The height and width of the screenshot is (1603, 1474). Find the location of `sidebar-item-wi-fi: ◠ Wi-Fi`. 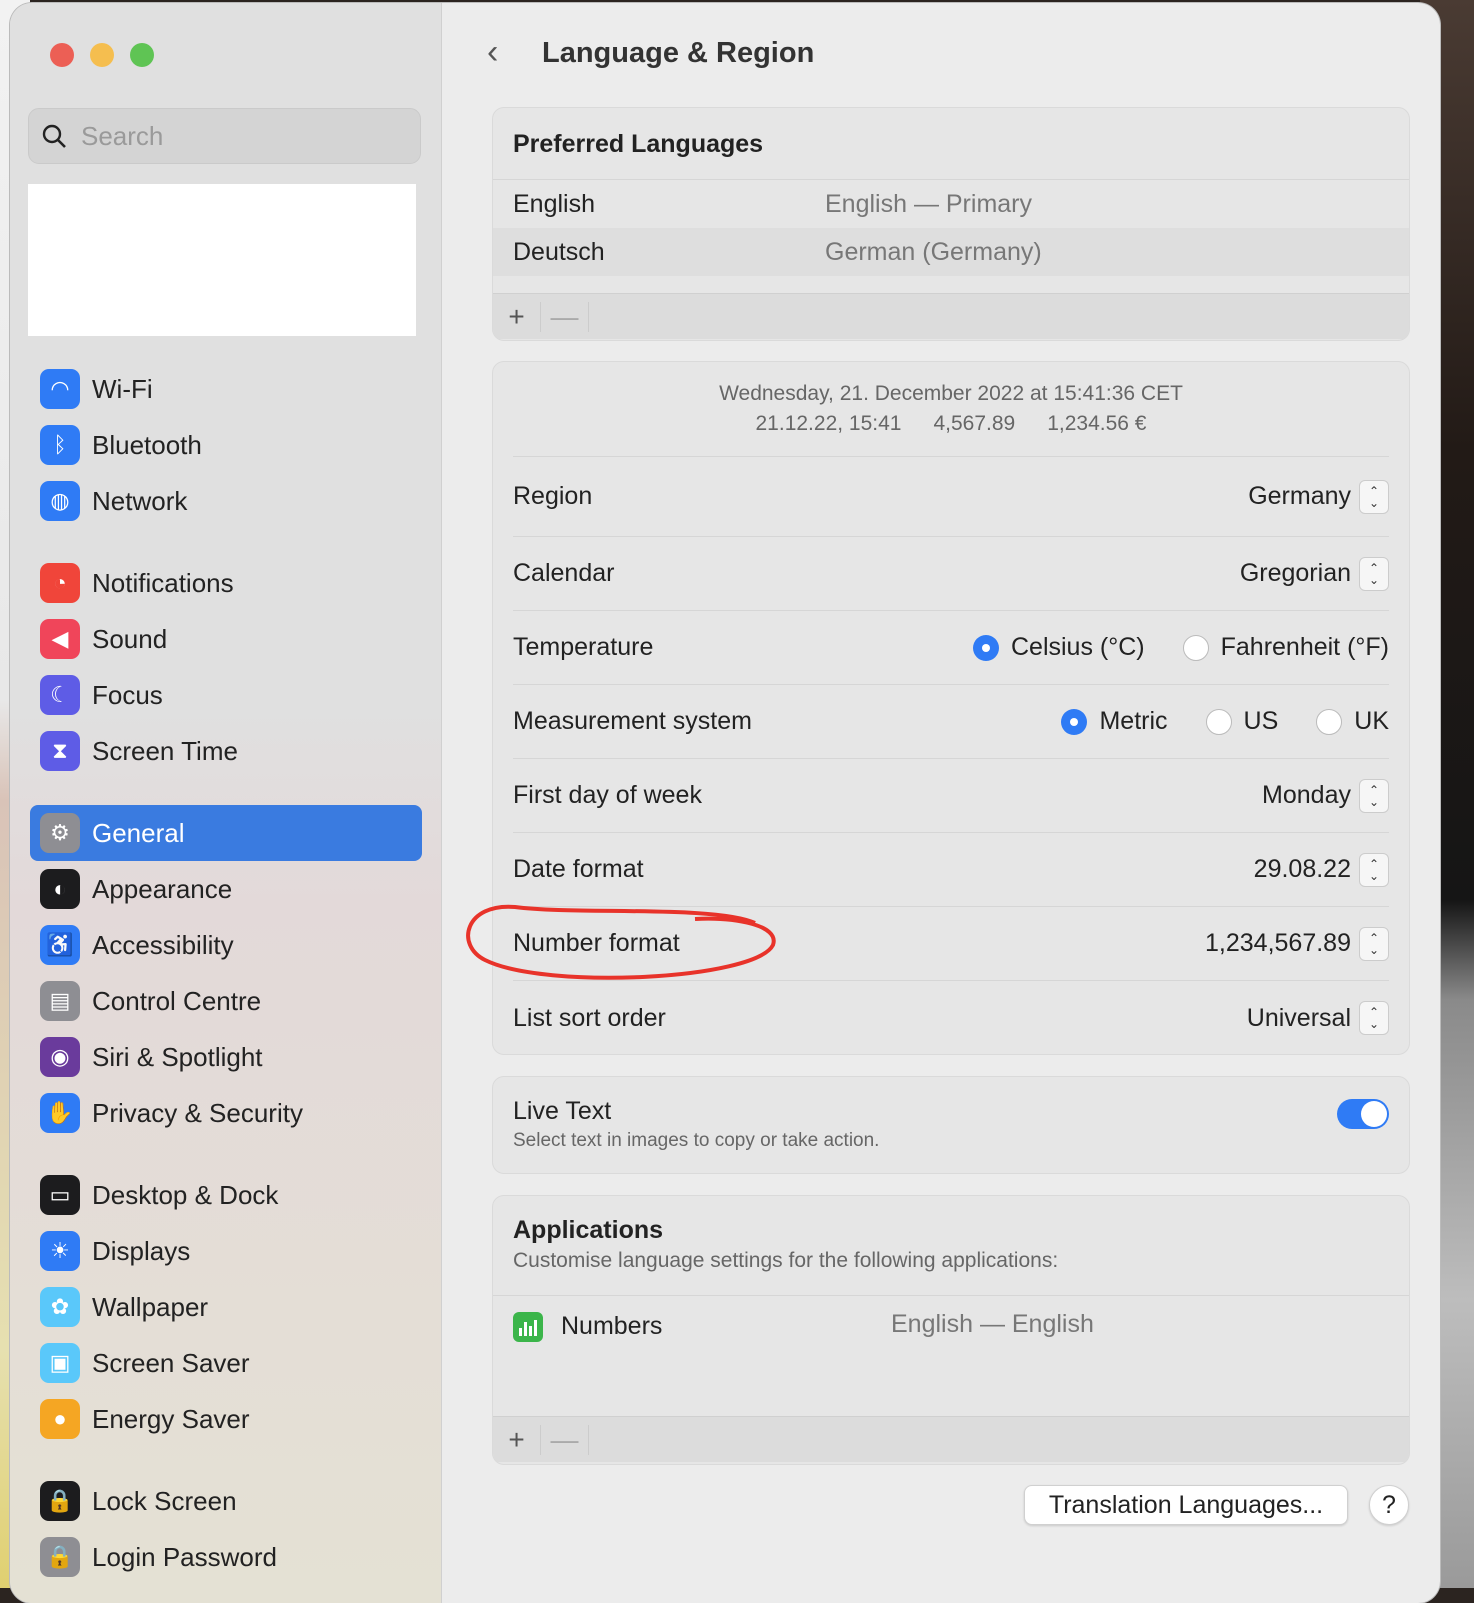

sidebar-item-wi-fi: ◠ Wi-Fi is located at coordinates (226, 389).